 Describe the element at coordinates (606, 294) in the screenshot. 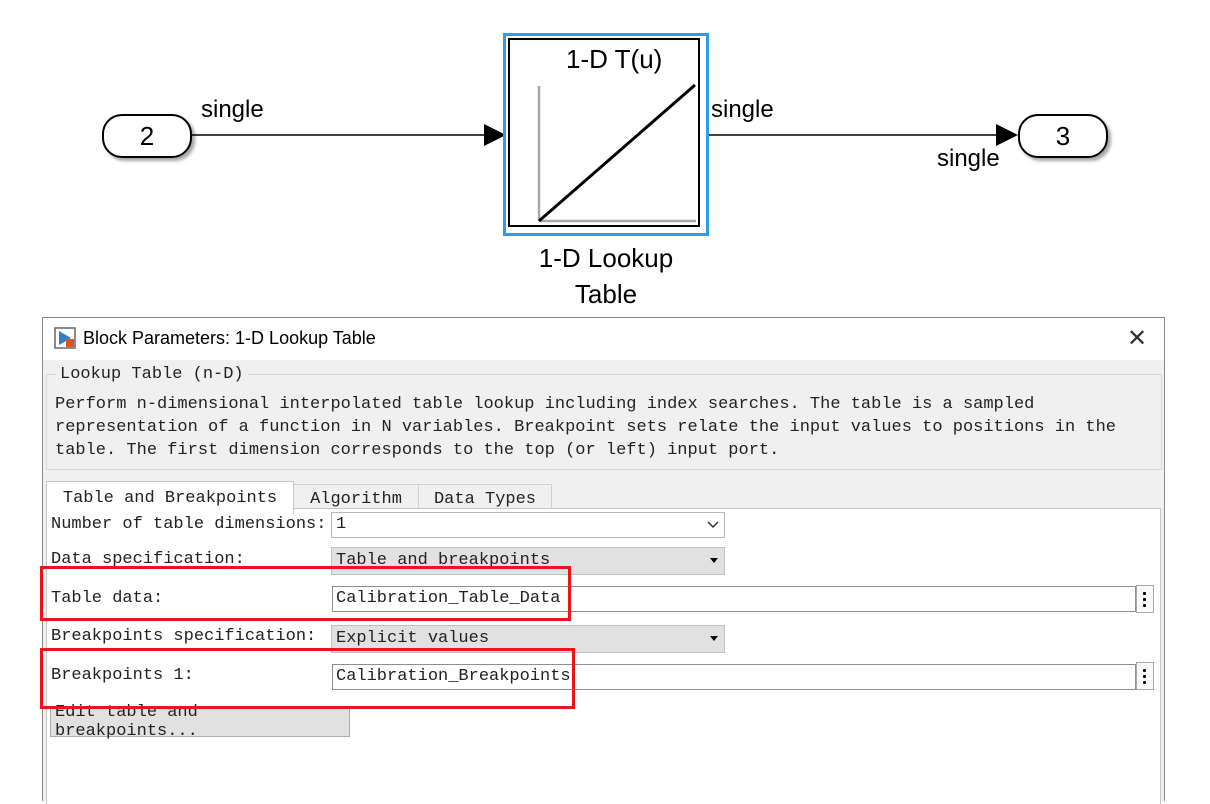

I see `block-name-line2: Table` at that location.